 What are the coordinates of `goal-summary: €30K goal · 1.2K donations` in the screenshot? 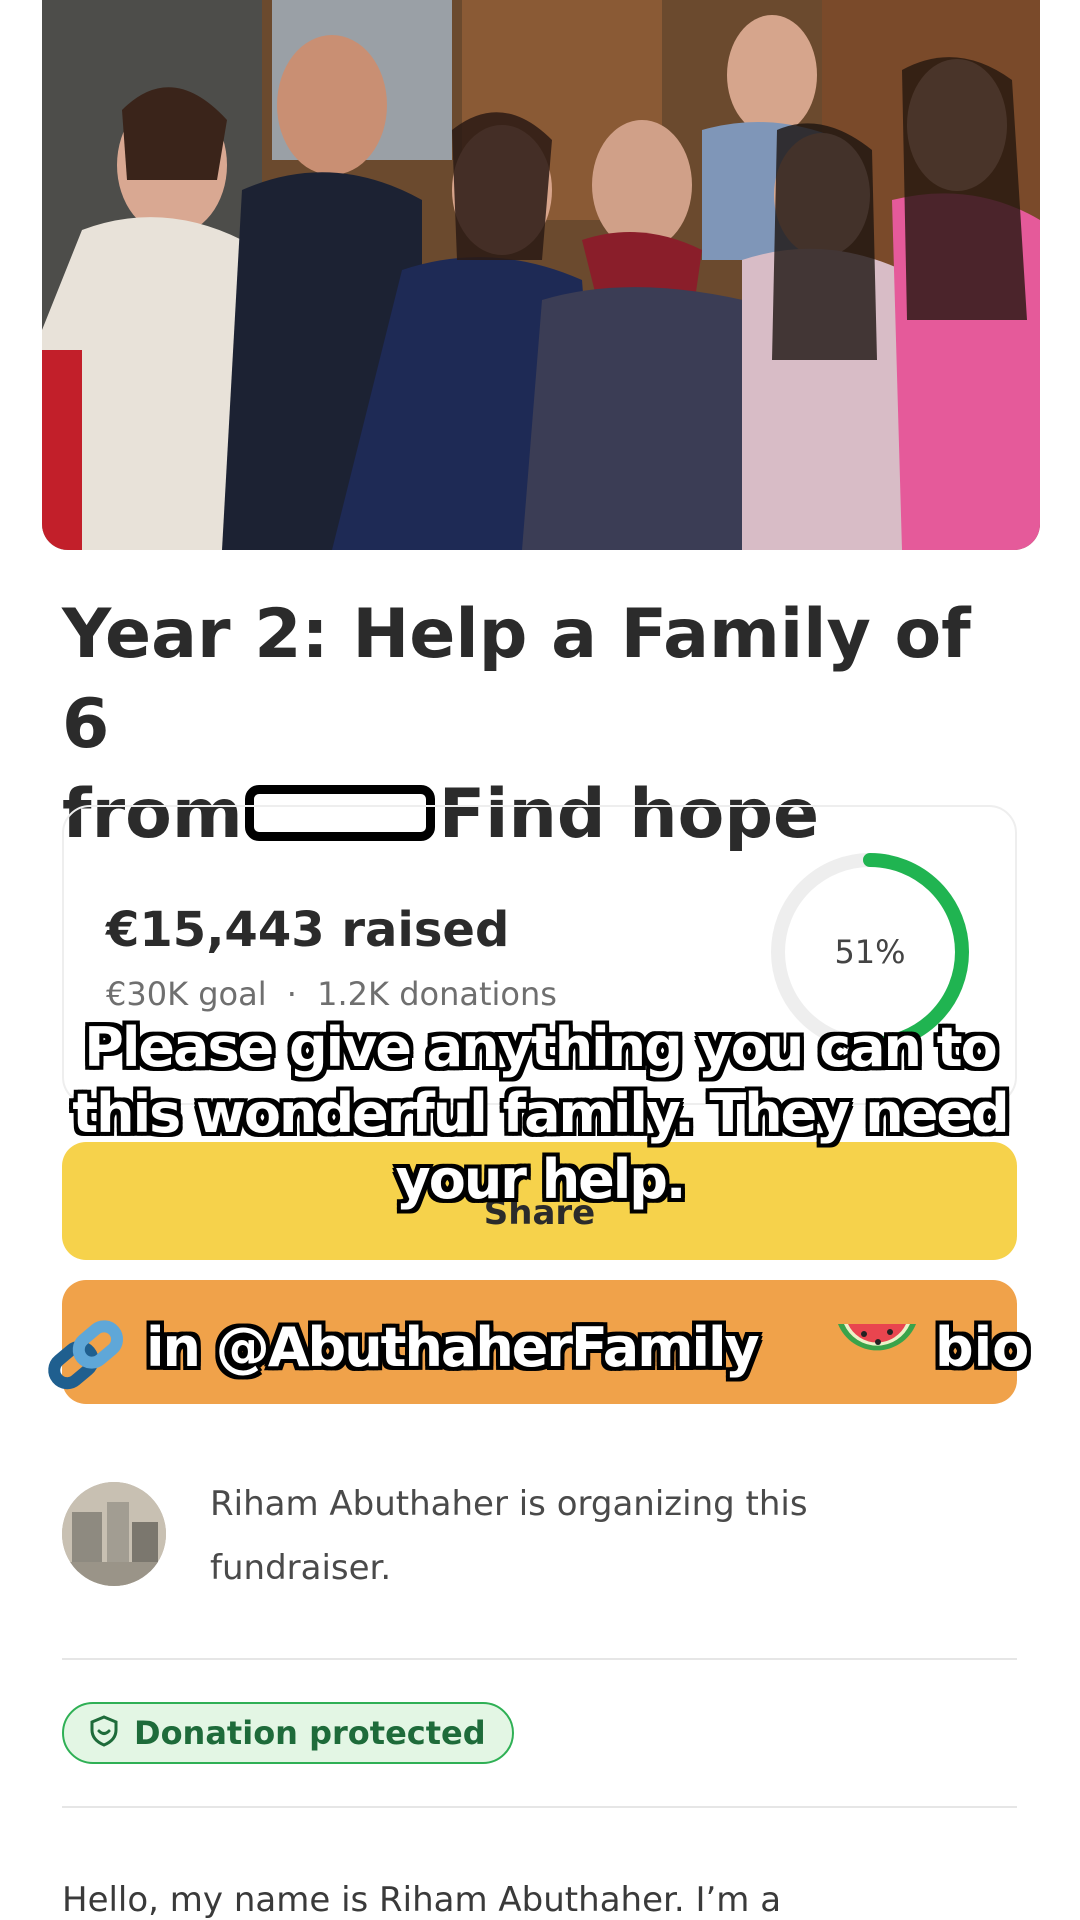 It's located at (331, 994).